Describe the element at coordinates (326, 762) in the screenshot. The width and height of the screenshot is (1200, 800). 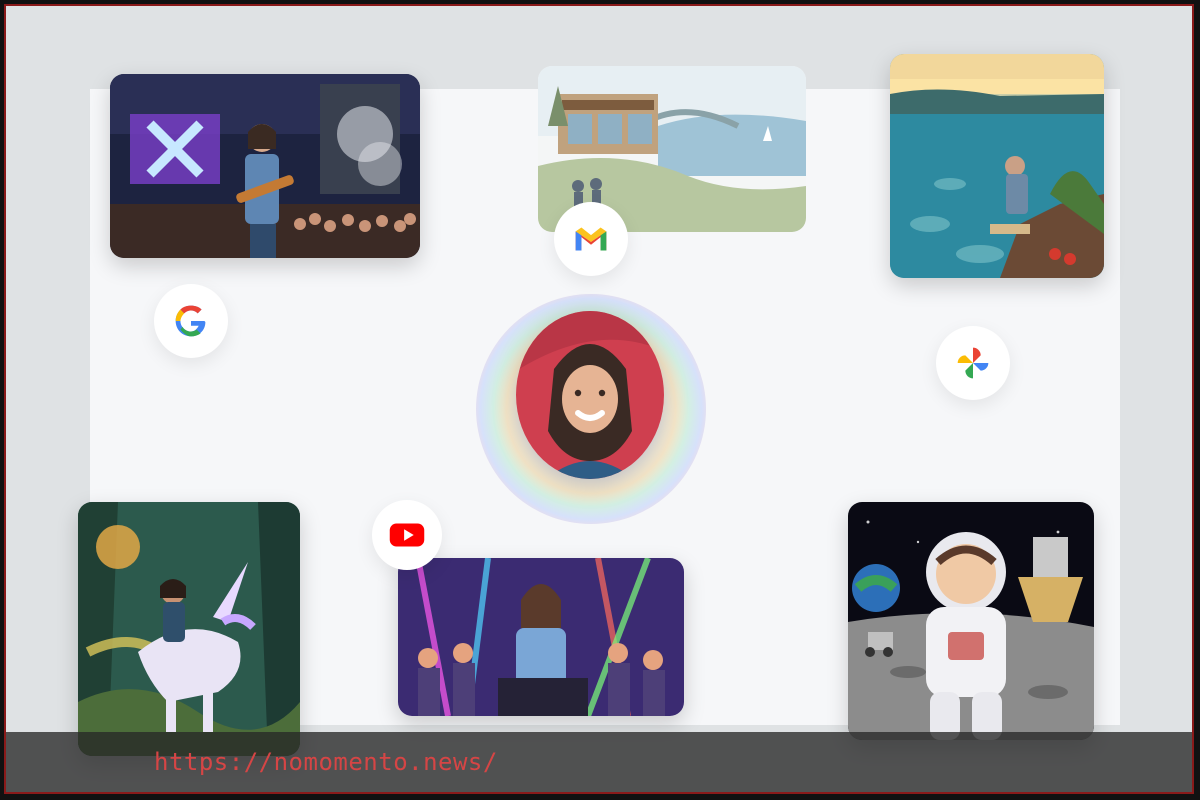
I see `watermark-url: https://nomomento.news/` at that location.